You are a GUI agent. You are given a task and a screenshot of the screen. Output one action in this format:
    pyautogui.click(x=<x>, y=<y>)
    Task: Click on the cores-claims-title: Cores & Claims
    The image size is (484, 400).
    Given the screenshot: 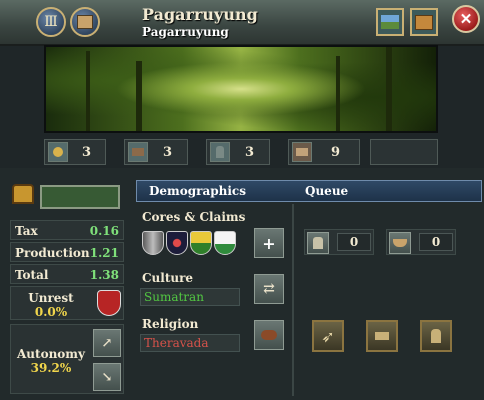 What is the action you would take?
    pyautogui.click(x=194, y=217)
    